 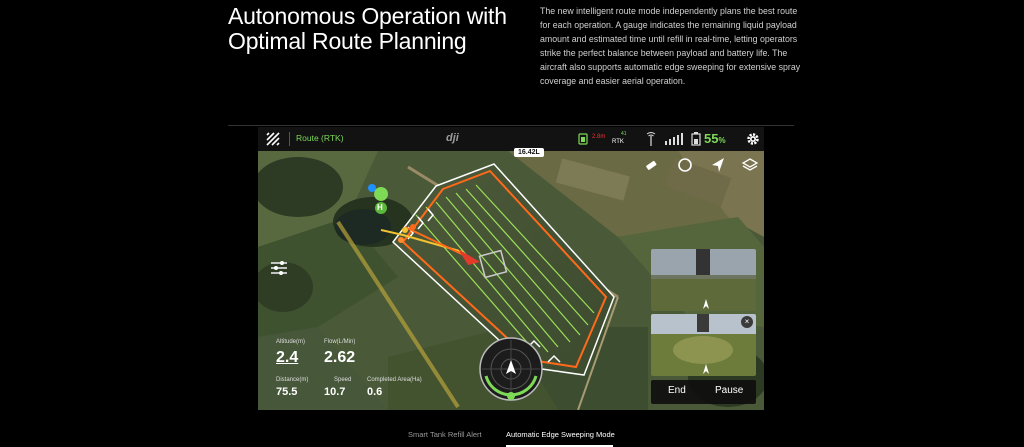 I want to click on settings-gear-icon, so click(x=753, y=139).